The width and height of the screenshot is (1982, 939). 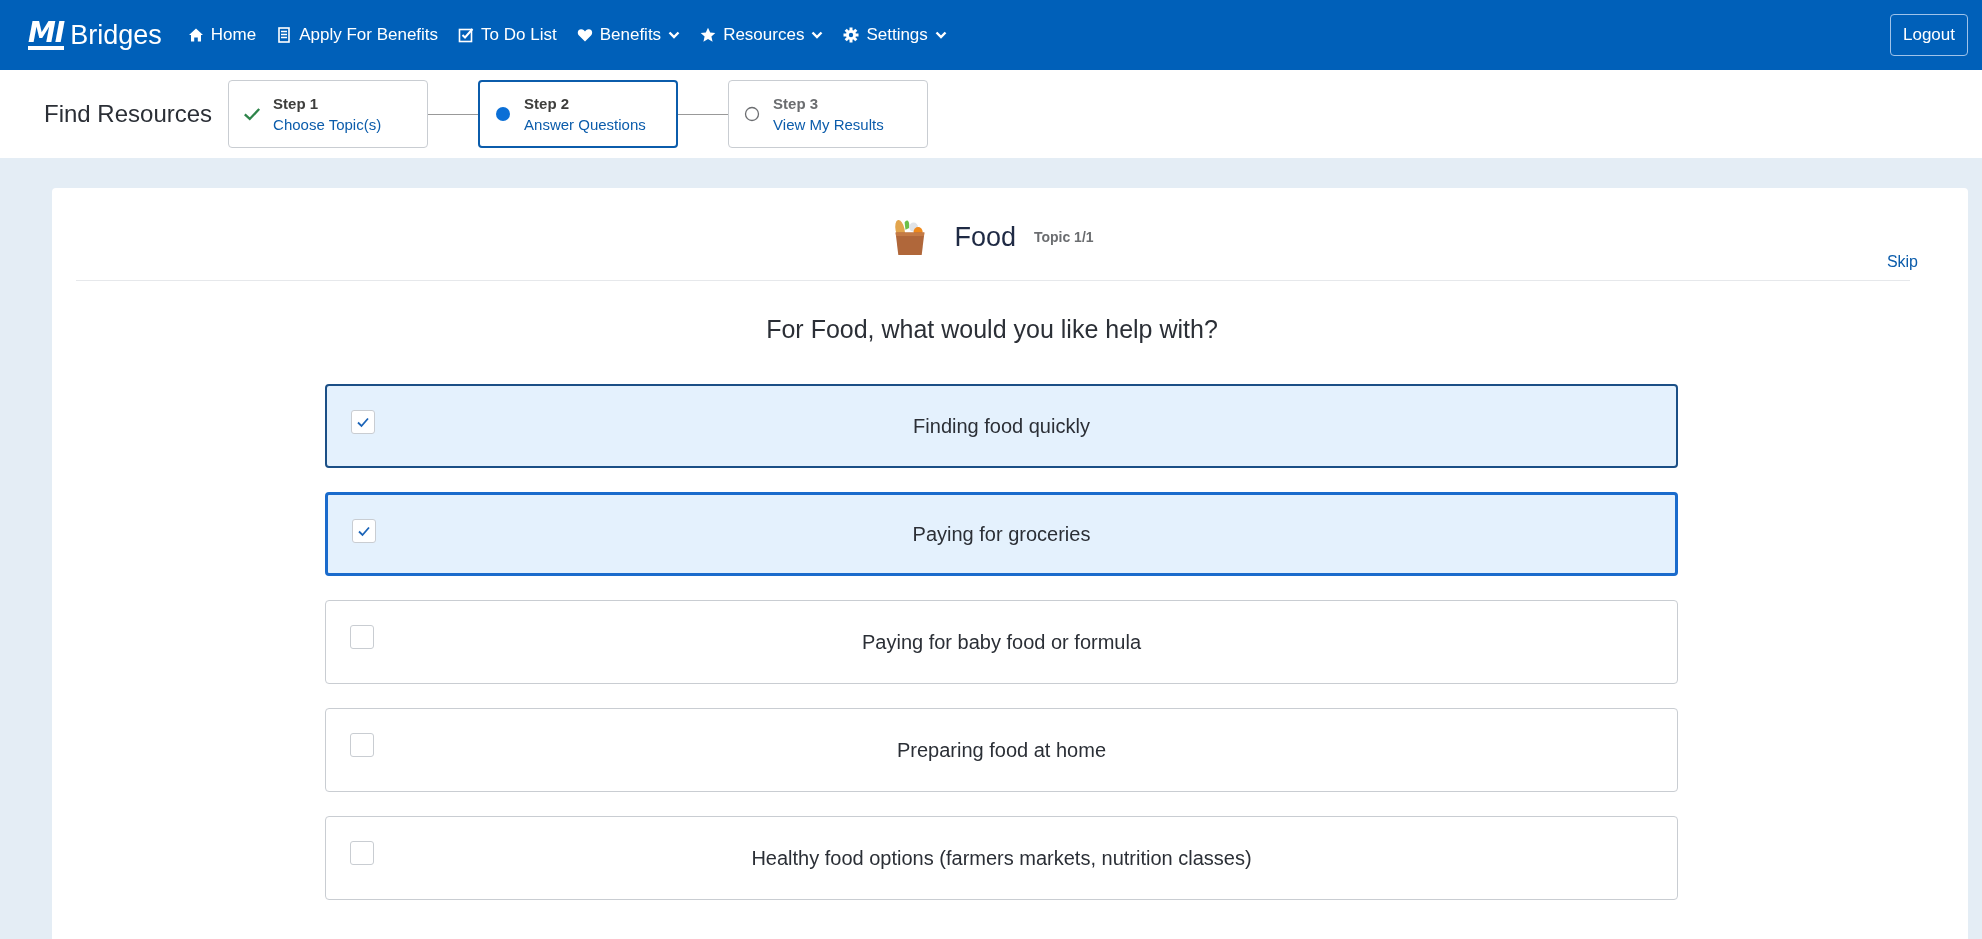 I want to click on filled-circle-icon, so click(x=503, y=114).